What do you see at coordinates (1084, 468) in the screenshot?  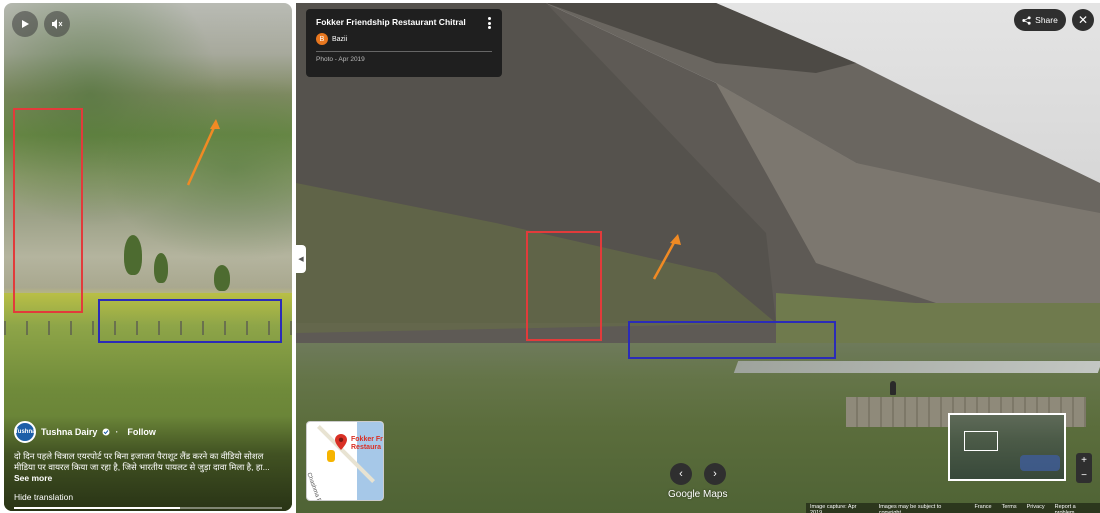 I see `zoom-control: + −` at bounding box center [1084, 468].